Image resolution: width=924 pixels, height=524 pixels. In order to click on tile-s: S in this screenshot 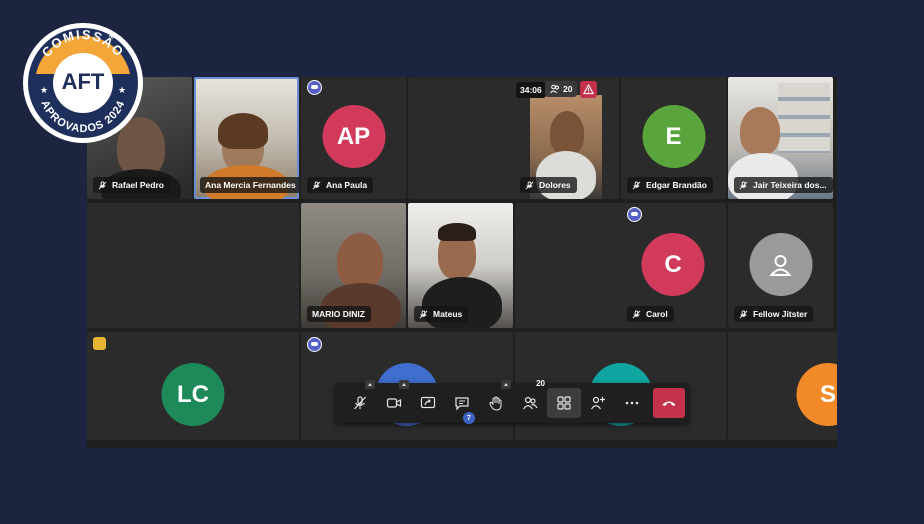, I will do `click(782, 386)`.